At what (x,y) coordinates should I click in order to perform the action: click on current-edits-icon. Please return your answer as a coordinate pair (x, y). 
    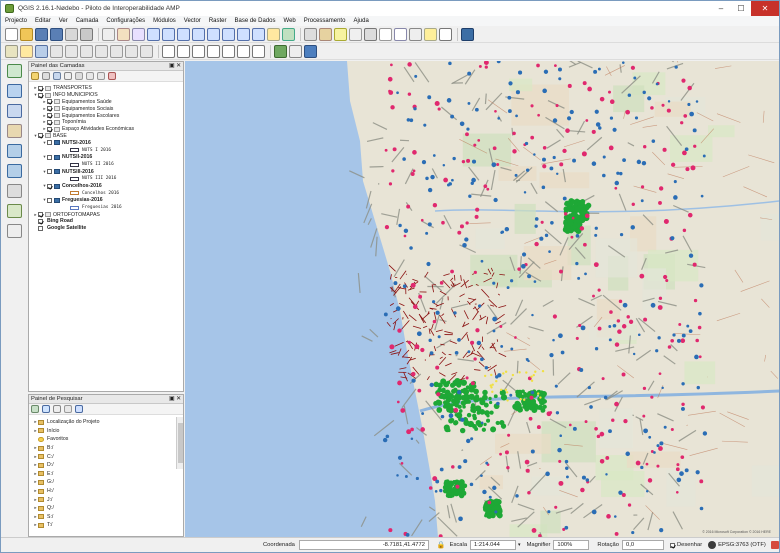
    Looking at the image, I should click on (11, 51).